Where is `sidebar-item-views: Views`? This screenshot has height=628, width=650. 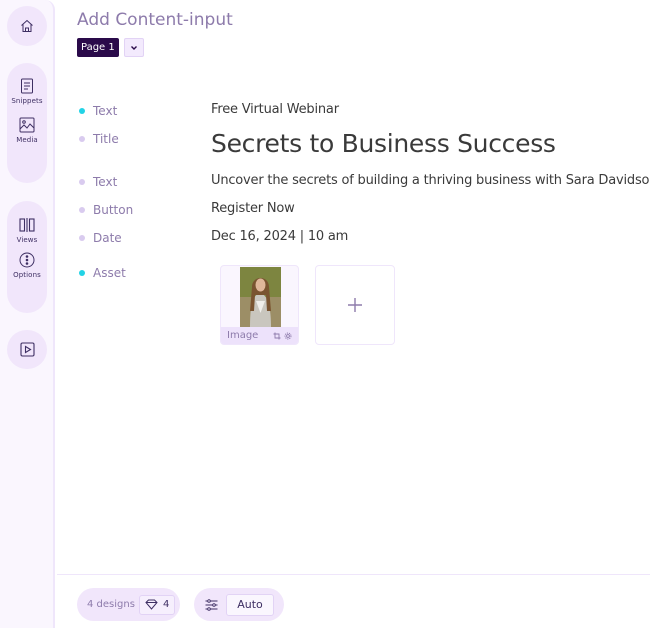
sidebar-item-views: Views is located at coordinates (27, 230).